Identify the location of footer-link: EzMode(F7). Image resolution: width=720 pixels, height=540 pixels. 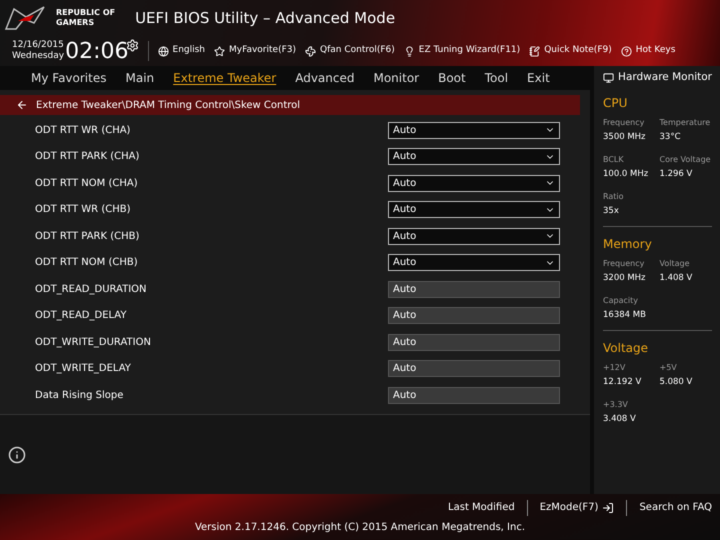
(577, 507).